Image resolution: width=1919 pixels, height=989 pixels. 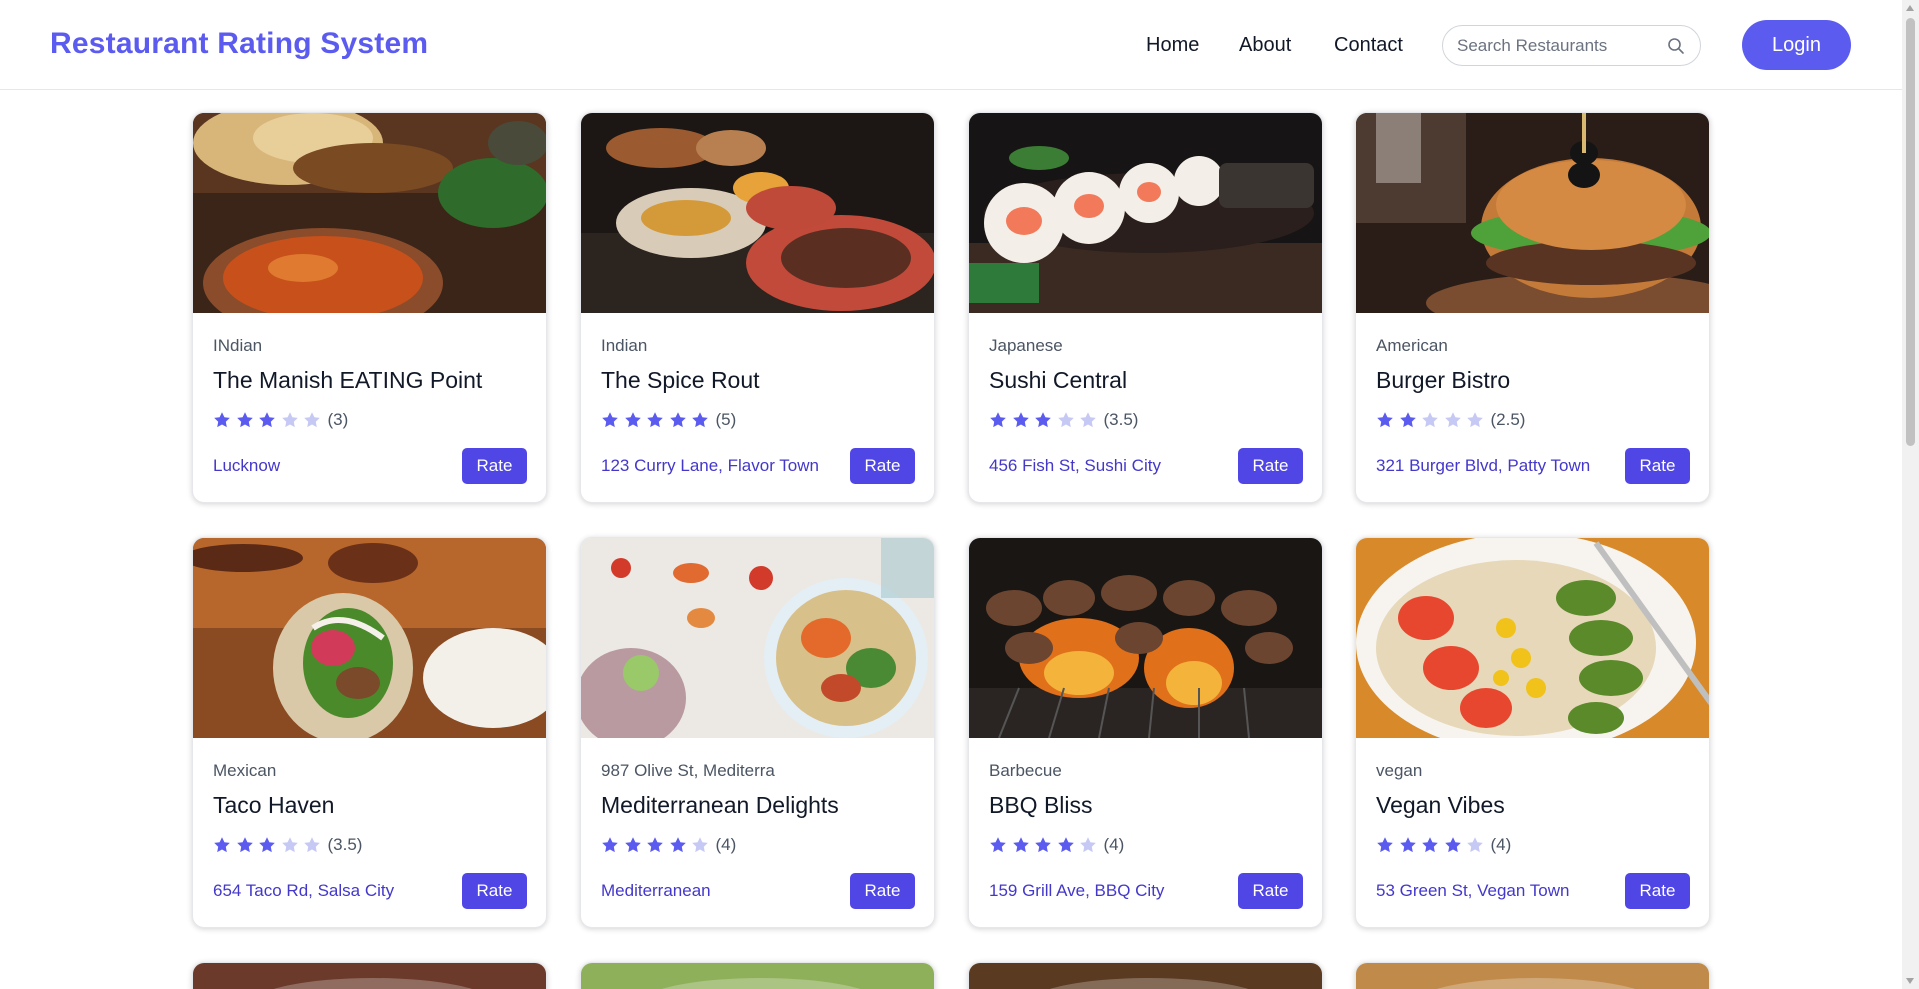 What do you see at coordinates (1172, 45) in the screenshot?
I see `nav-link-home: Home` at bounding box center [1172, 45].